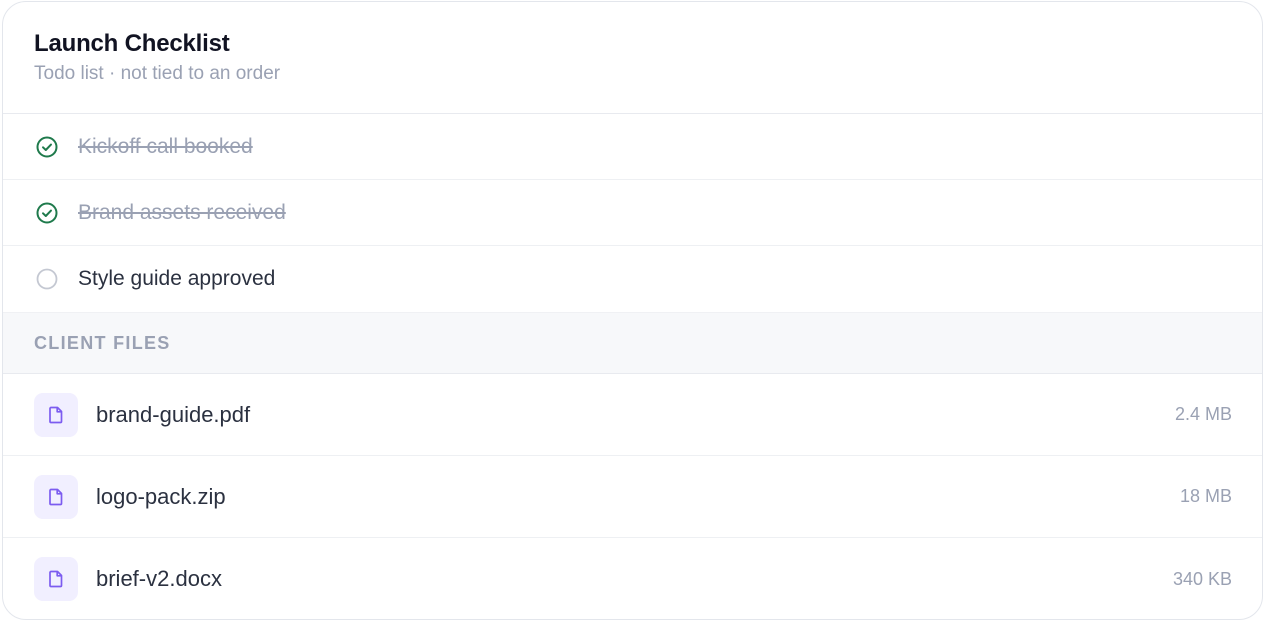  Describe the element at coordinates (161, 497) in the screenshot. I see `file-name: logo-pack.zip` at that location.